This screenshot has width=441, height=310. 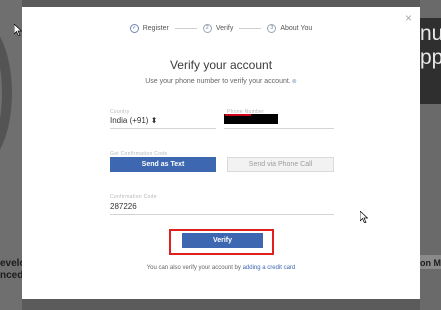 What do you see at coordinates (222, 240) in the screenshot?
I see `verify-button: Verify` at bounding box center [222, 240].